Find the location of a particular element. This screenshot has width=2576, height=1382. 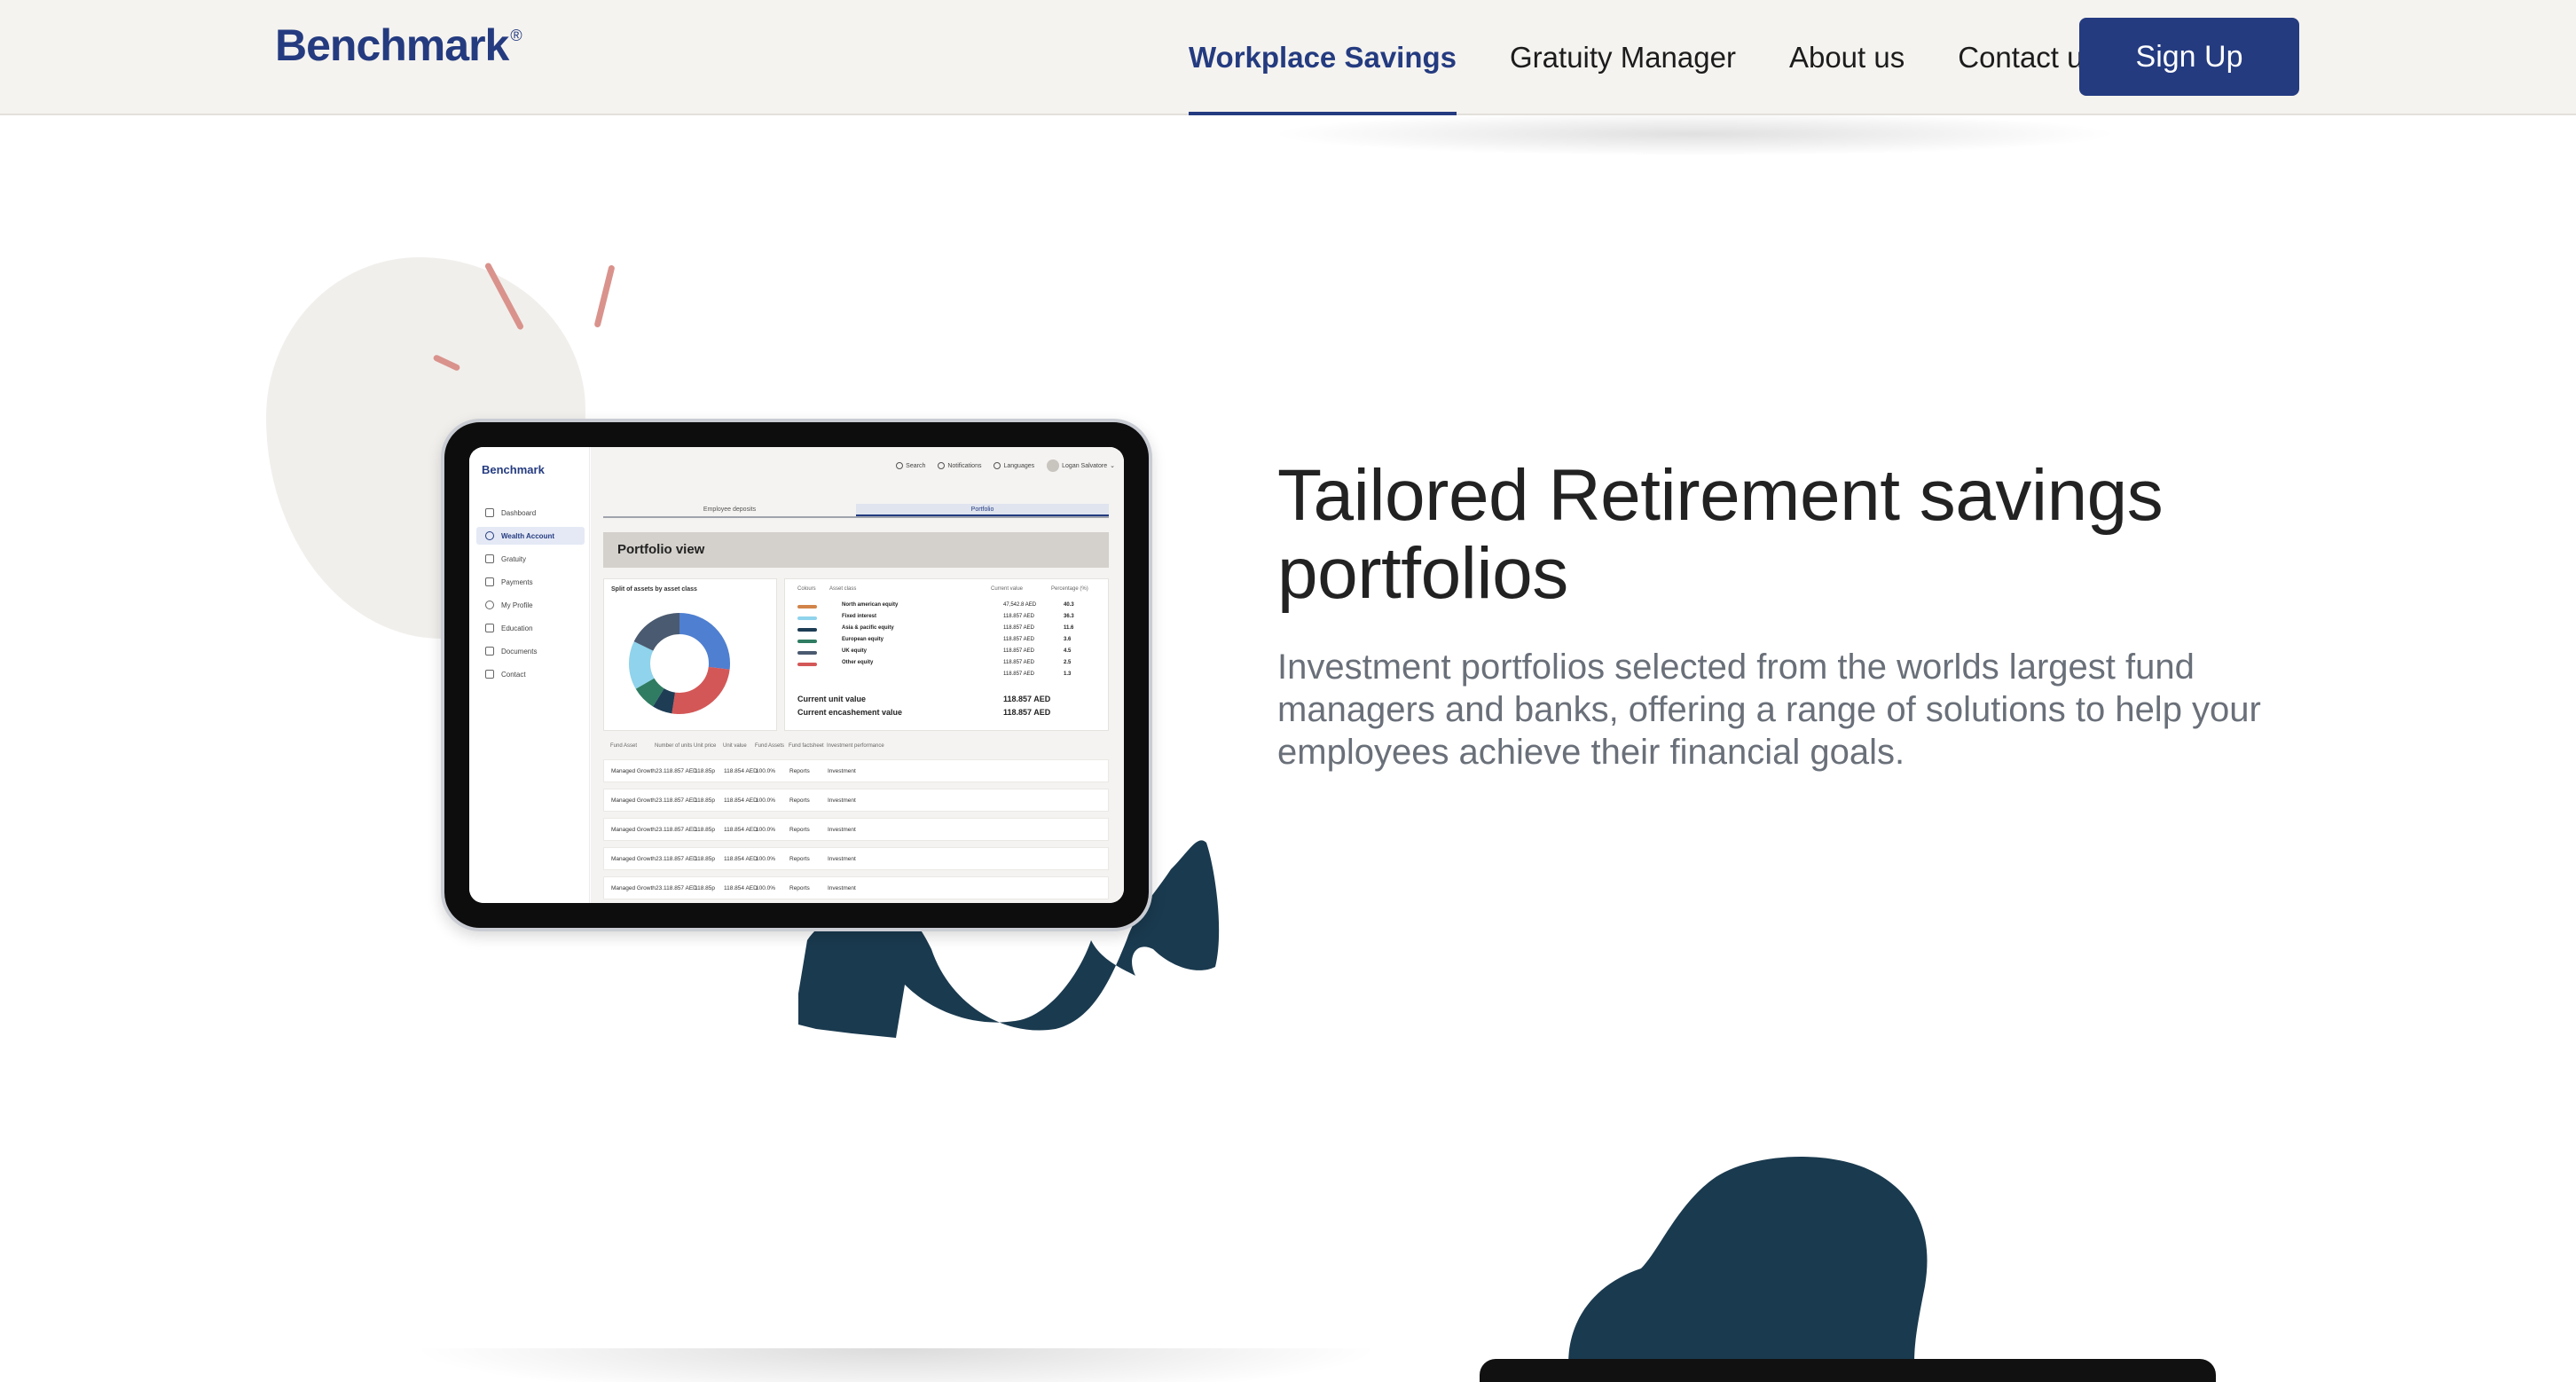

table-header-cell: Fund factsheet is located at coordinates (806, 746).